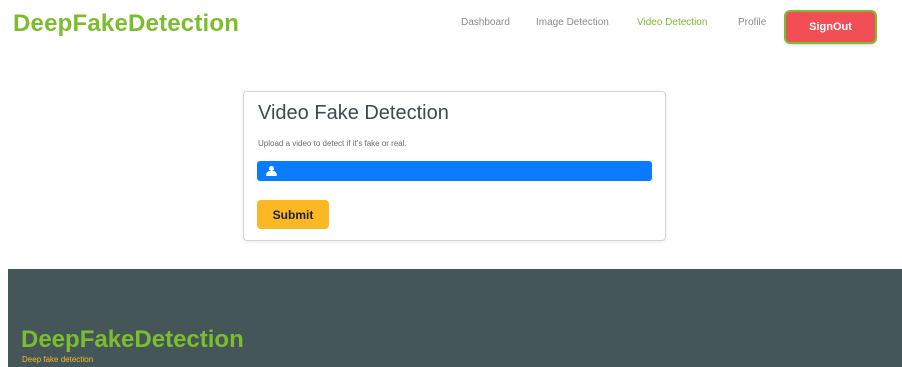  What do you see at coordinates (58, 359) in the screenshot?
I see `footer-tagline: Deep fake detection` at bounding box center [58, 359].